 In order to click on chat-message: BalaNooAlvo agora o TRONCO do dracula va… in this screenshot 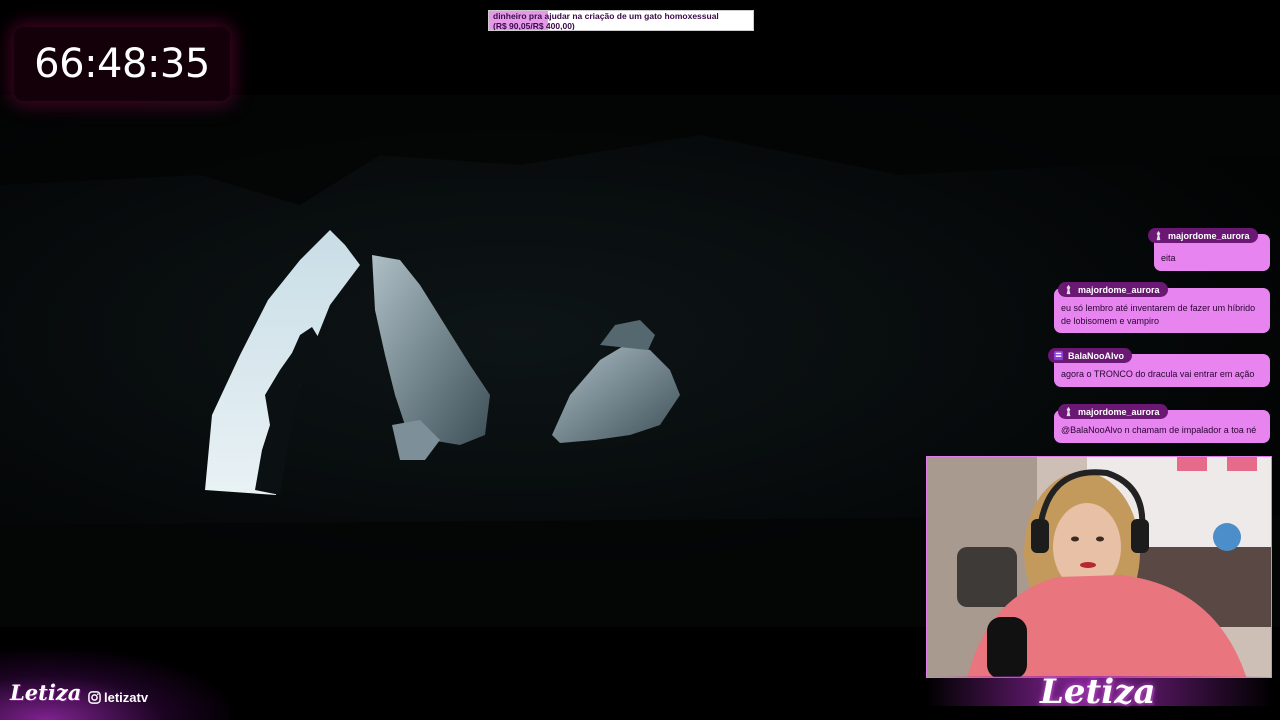, I will do `click(1159, 367)`.